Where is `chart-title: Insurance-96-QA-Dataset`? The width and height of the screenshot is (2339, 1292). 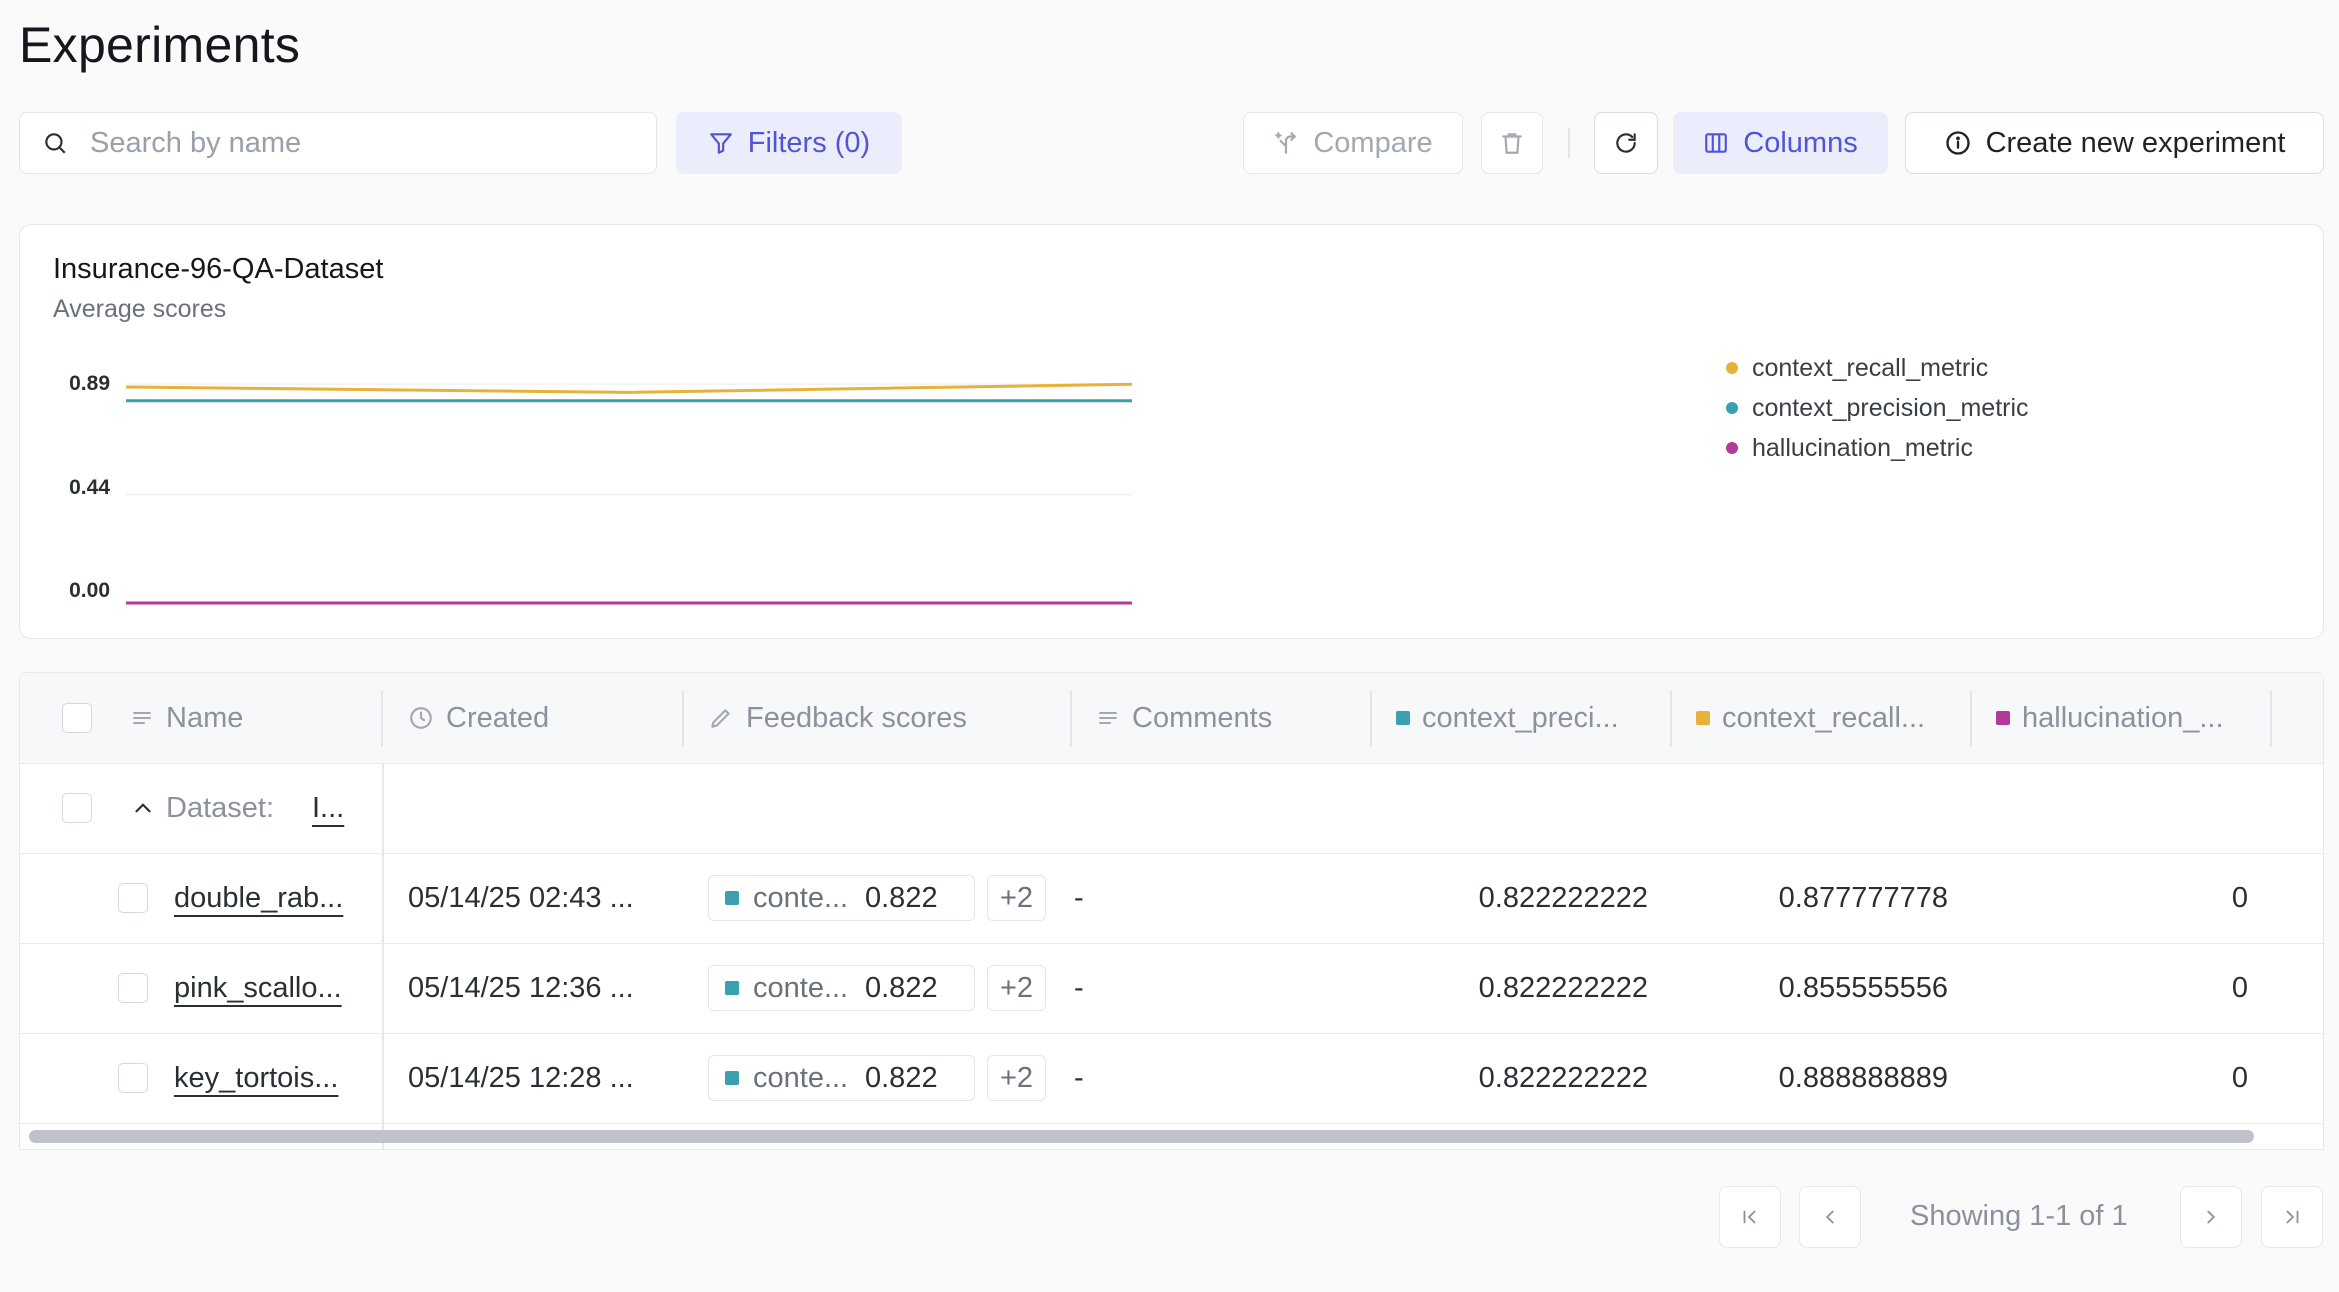 chart-title: Insurance-96-QA-Dataset is located at coordinates (218, 269).